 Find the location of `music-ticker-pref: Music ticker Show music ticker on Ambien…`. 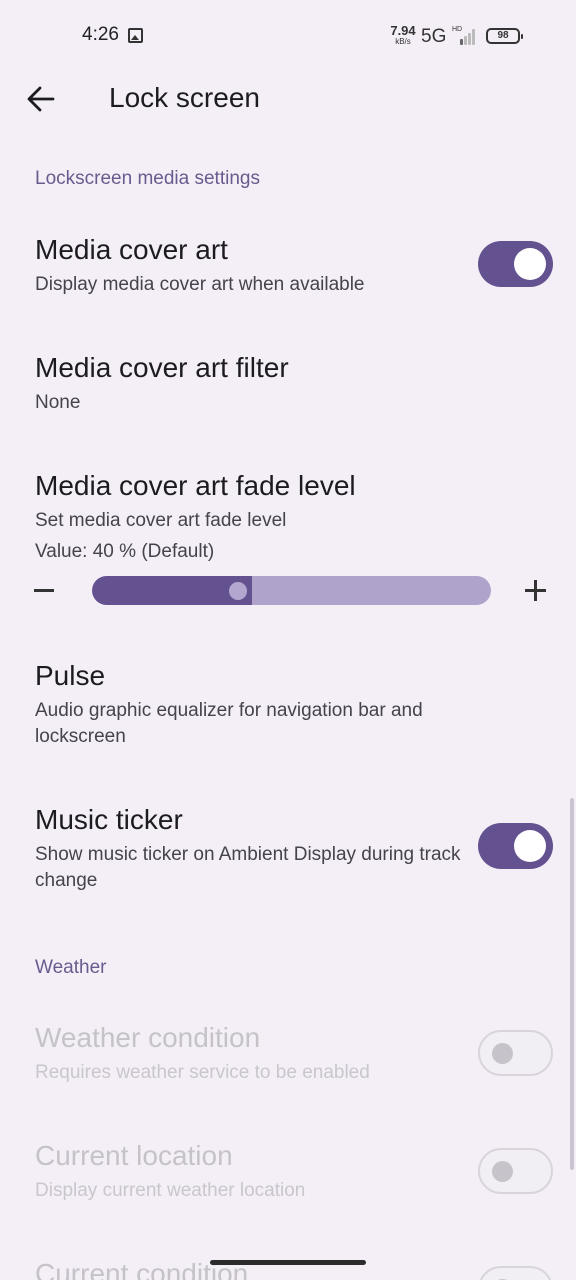

music-ticker-pref: Music ticker Show music ticker on Ambien… is located at coordinates (288, 845).